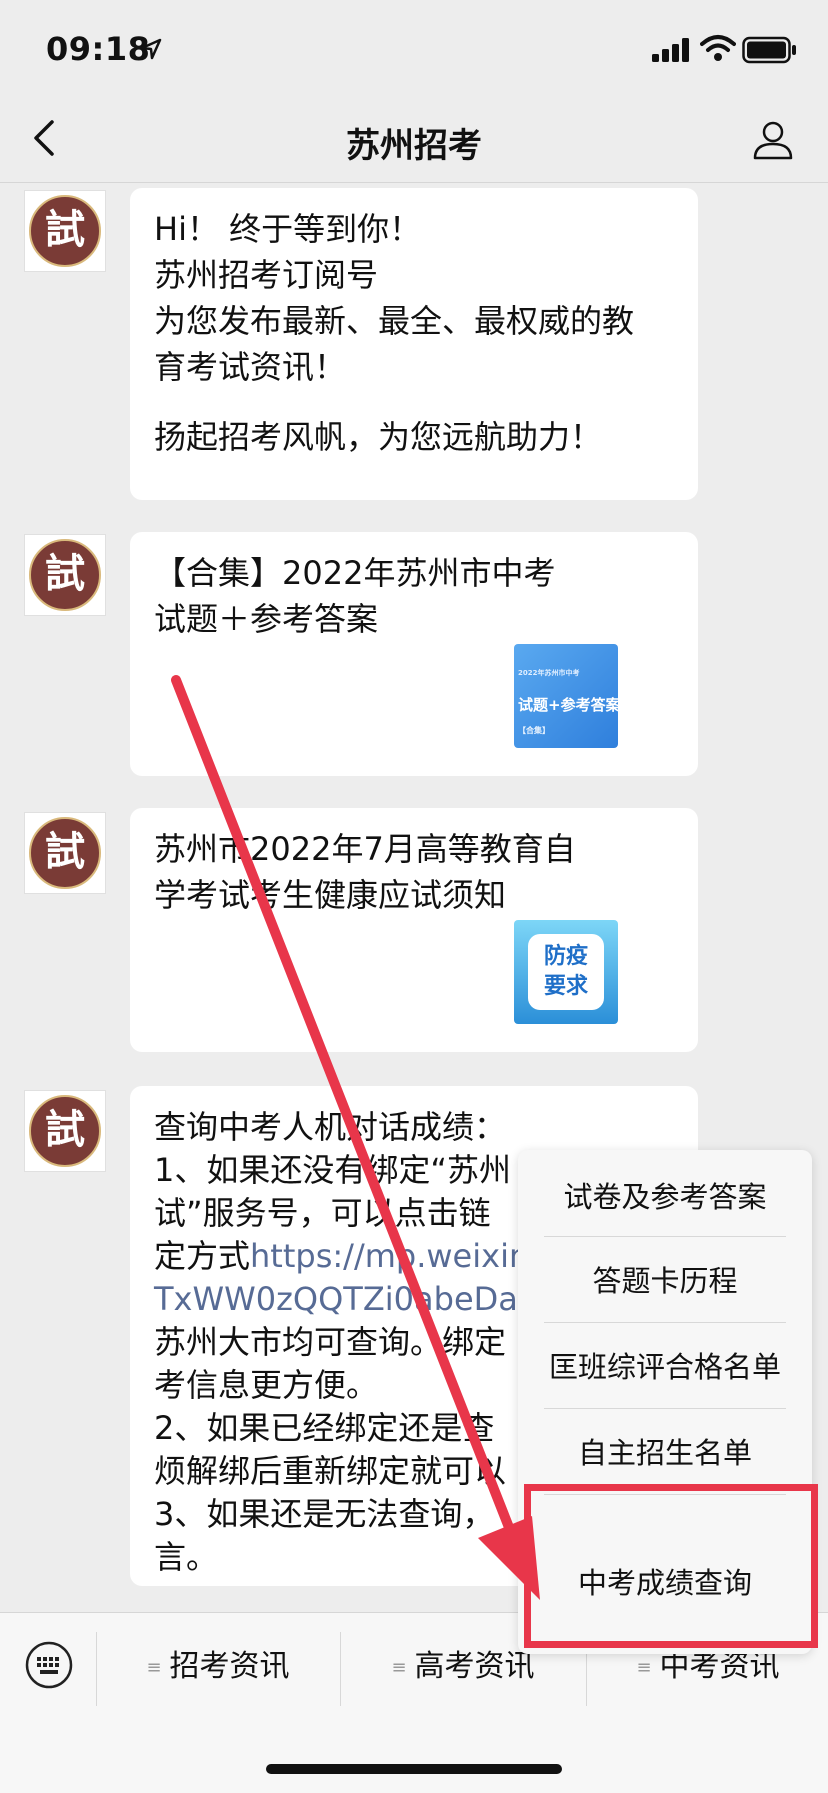 The image size is (828, 1793). What do you see at coordinates (266, 619) in the screenshot?
I see `article-title: 试题＋参考答案` at bounding box center [266, 619].